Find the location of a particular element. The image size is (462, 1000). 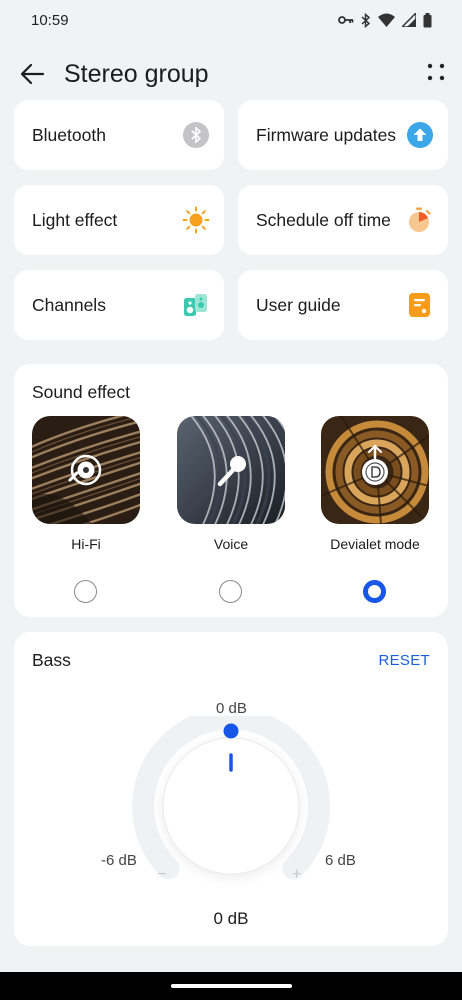

sound-effect-title: Sound effect is located at coordinates (81, 392).